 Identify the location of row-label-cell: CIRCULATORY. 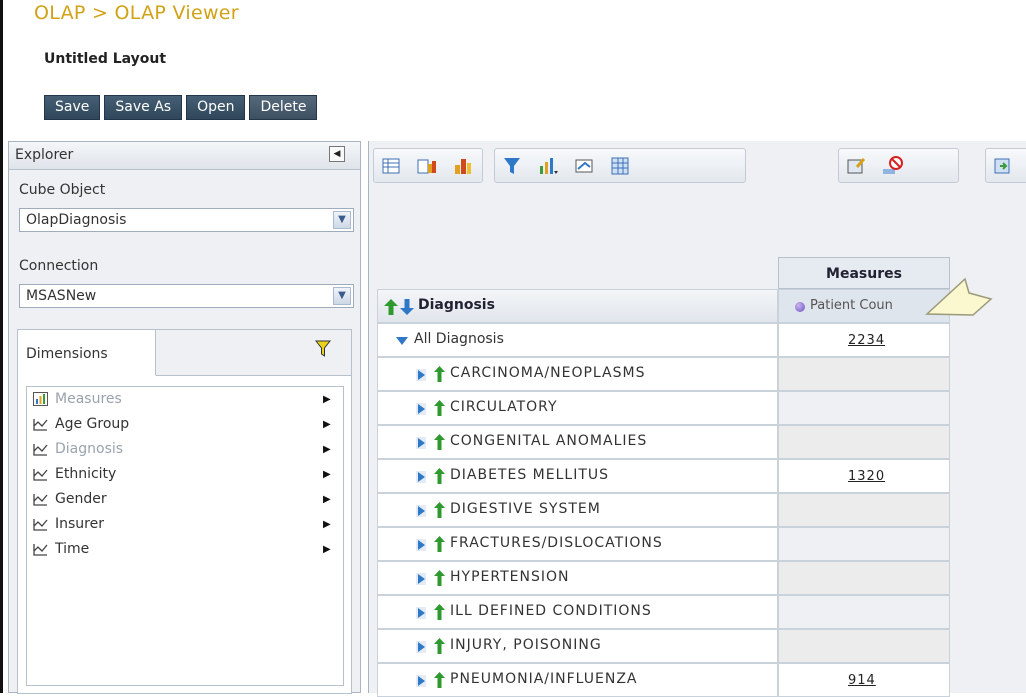
(577, 408).